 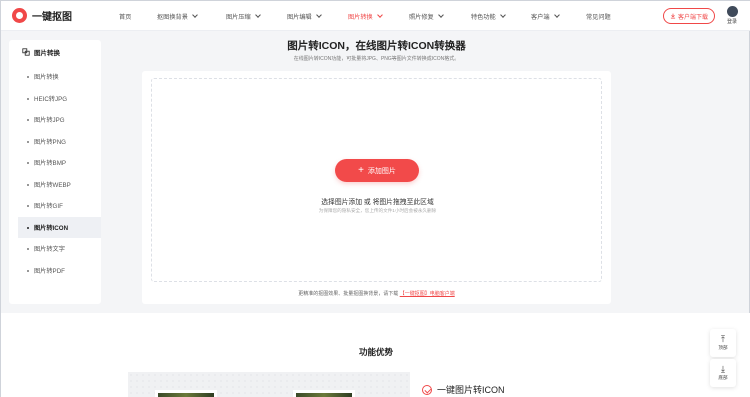 I want to click on nav-item-label: 特色功能, so click(x=483, y=17).